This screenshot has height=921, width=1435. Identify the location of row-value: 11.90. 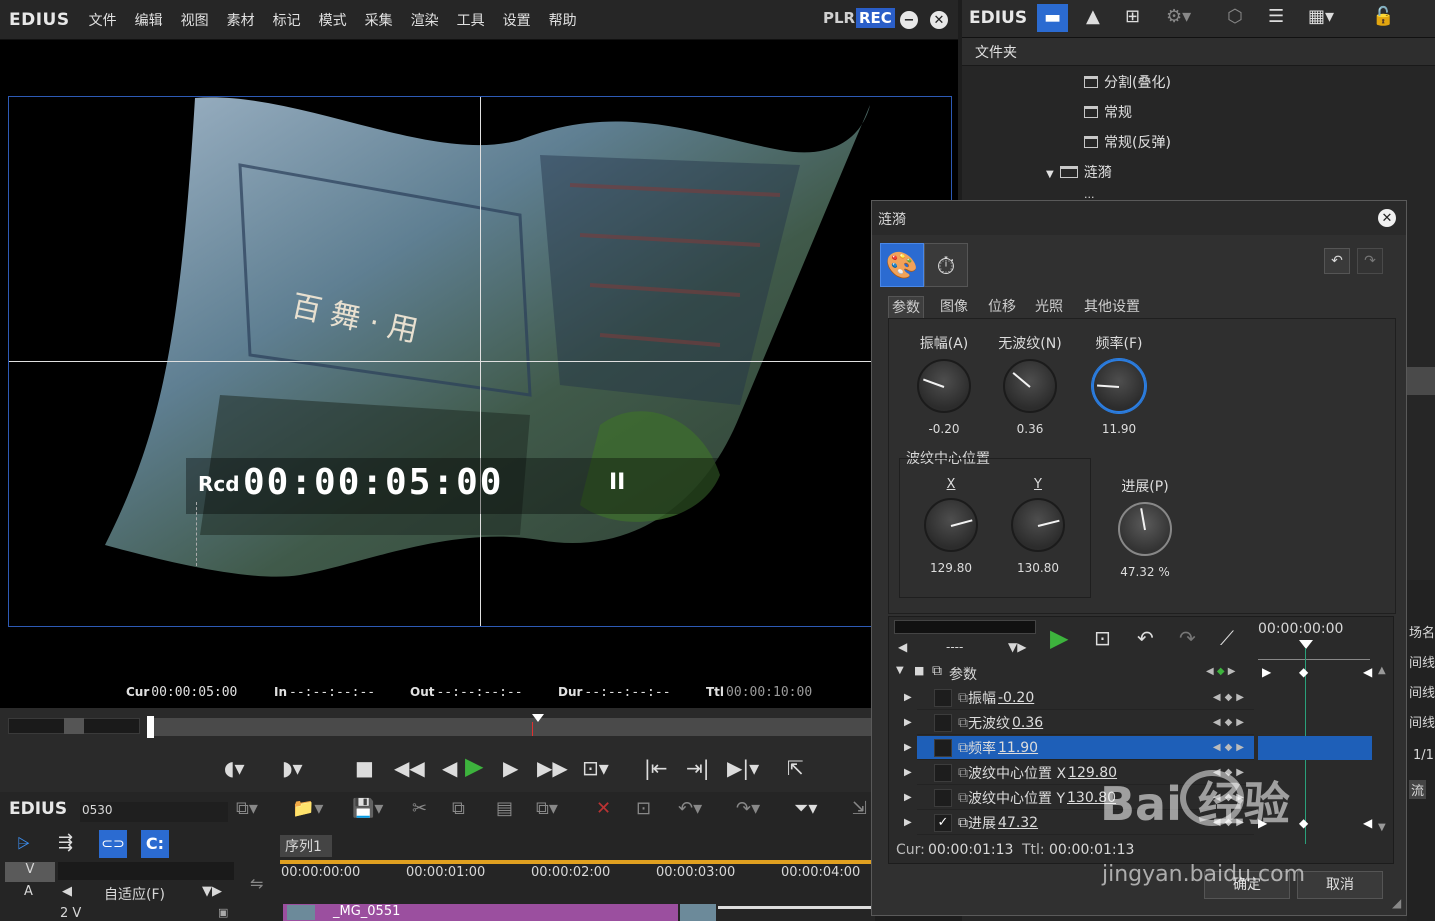
(1018, 748).